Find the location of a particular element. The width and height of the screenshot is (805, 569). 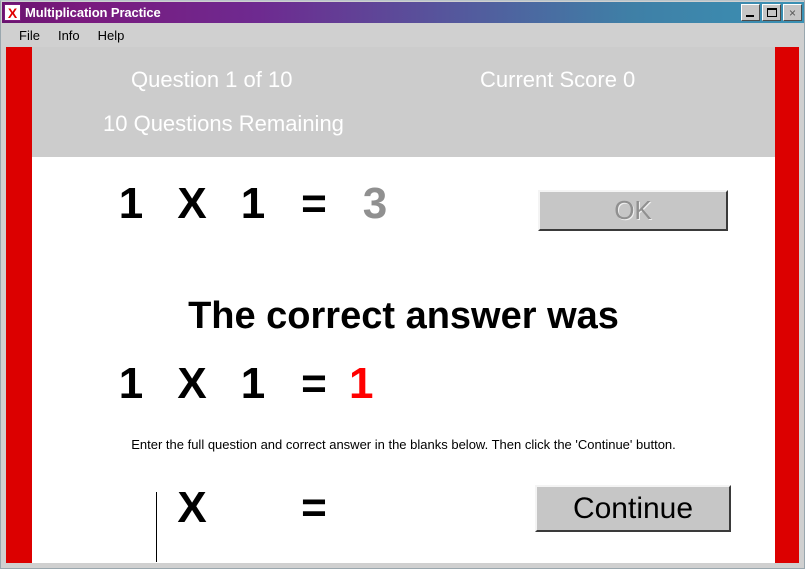

attempt-times-icon: X is located at coordinates (192, 203).